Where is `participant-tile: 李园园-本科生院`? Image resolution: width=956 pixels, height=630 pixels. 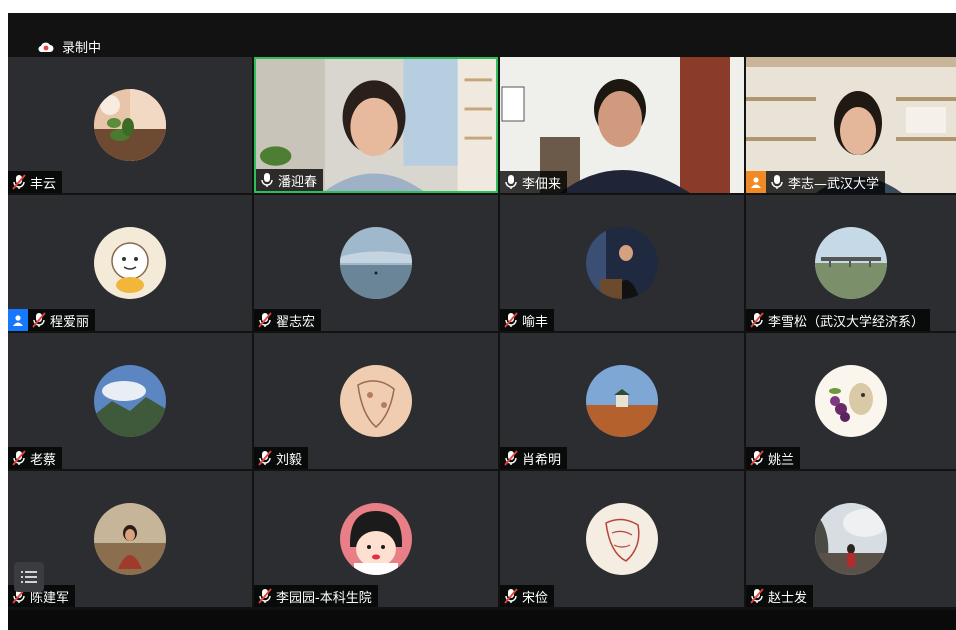 participant-tile: 李园园-本科生院 is located at coordinates (376, 539).